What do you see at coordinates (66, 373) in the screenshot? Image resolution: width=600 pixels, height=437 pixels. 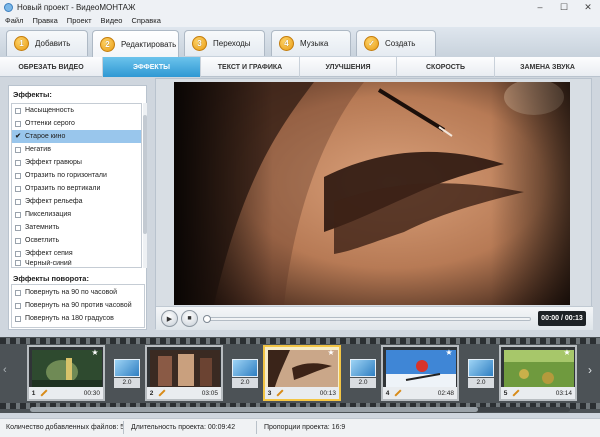 I see `timeline-clip-1: ★ 1 00:30` at bounding box center [66, 373].